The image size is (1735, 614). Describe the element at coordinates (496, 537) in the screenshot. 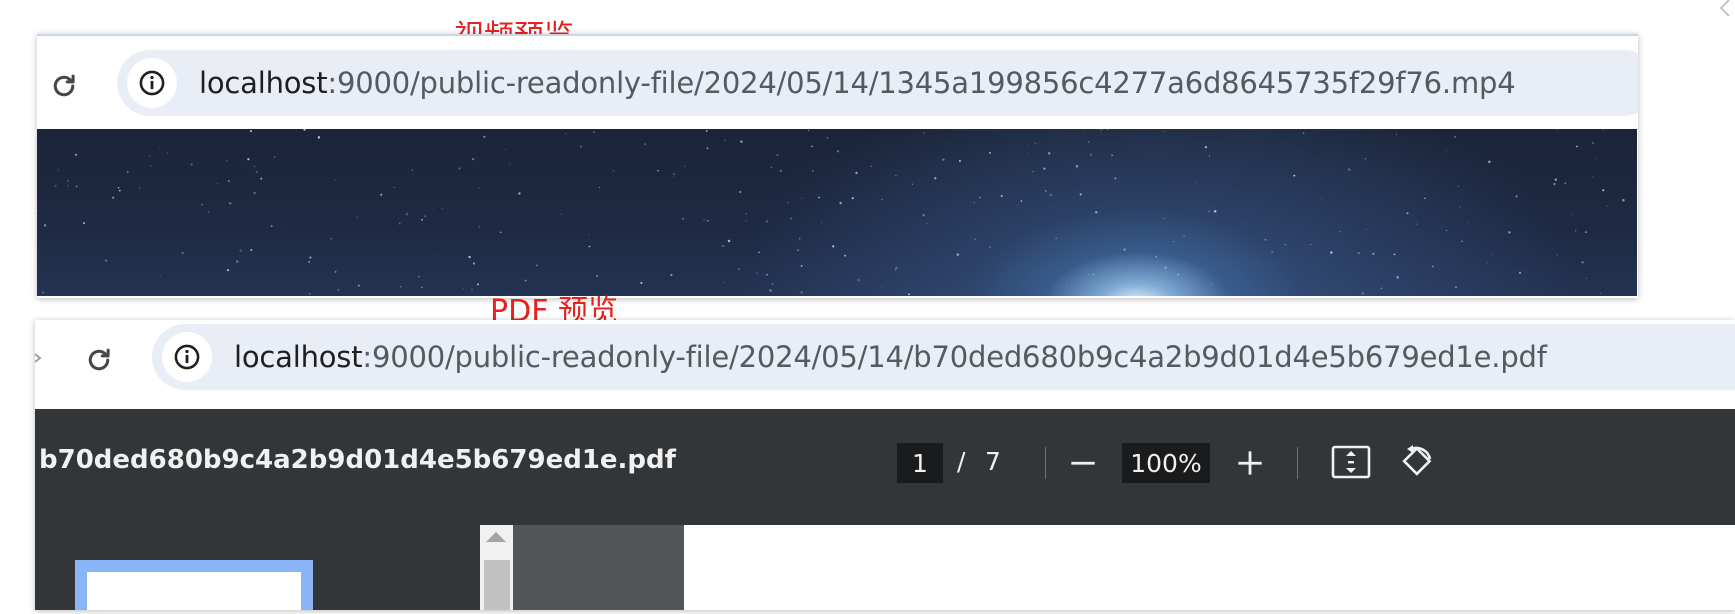

I see `scroll-up-arrow` at that location.